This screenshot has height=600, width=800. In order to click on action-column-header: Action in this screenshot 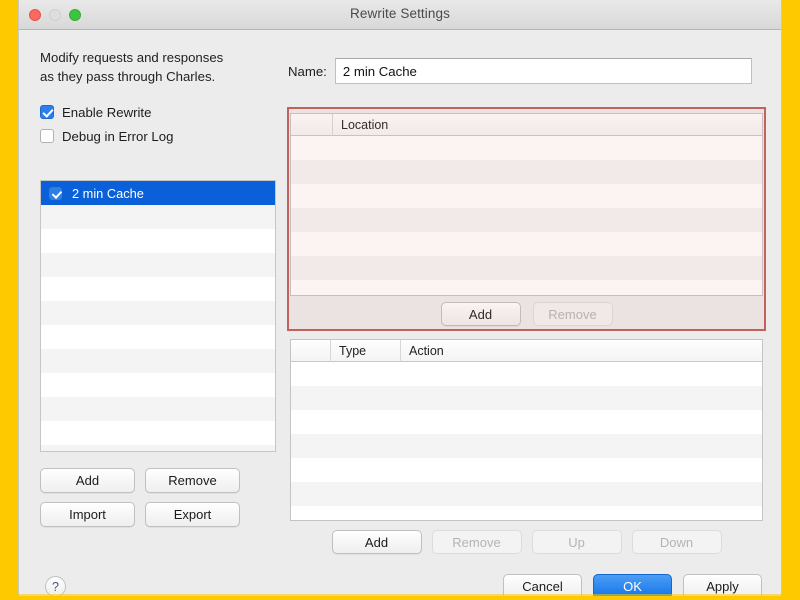, I will do `click(581, 351)`.